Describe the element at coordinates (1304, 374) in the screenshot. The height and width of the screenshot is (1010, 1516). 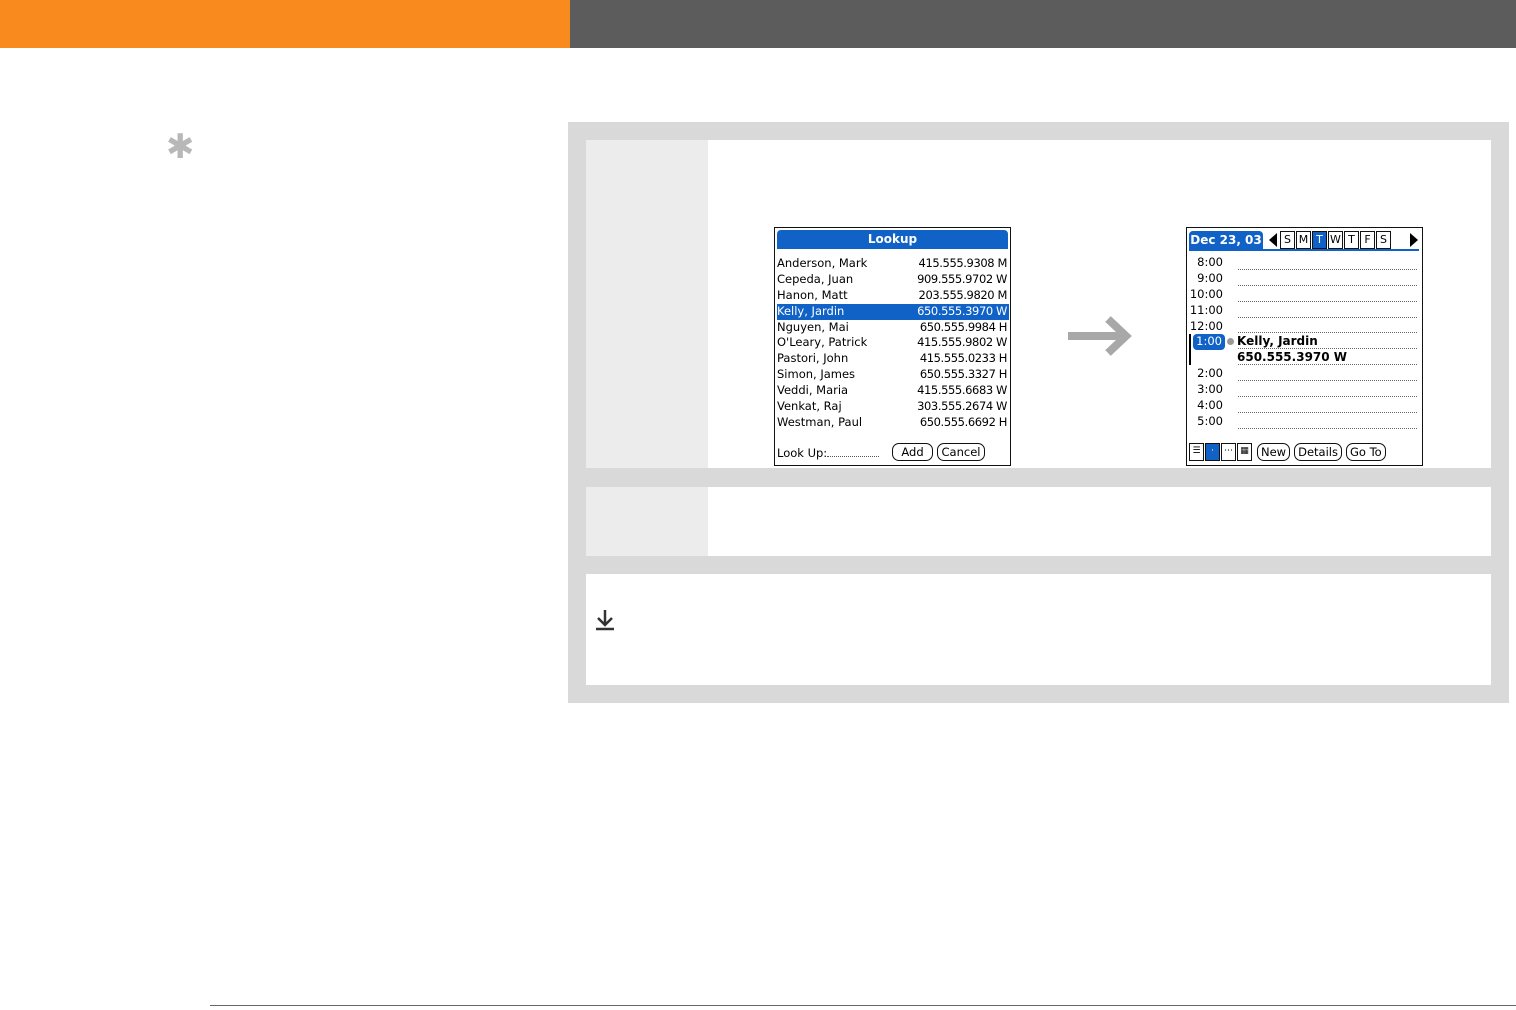
I see `time-slot: 2:00` at that location.